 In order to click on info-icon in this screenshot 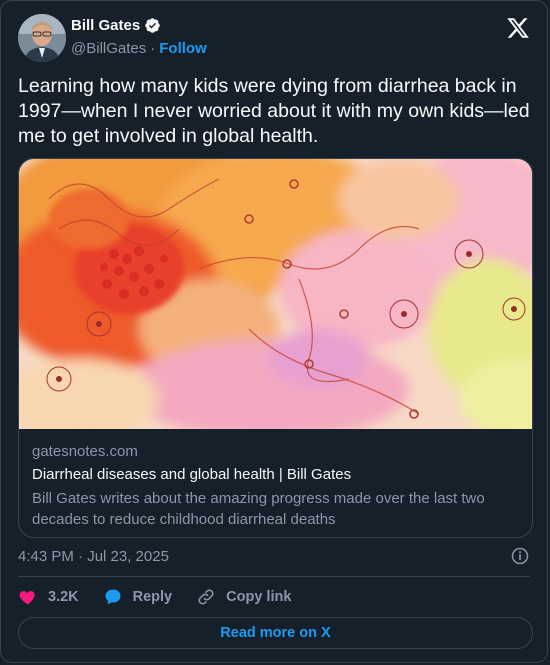, I will do `click(520, 556)`.